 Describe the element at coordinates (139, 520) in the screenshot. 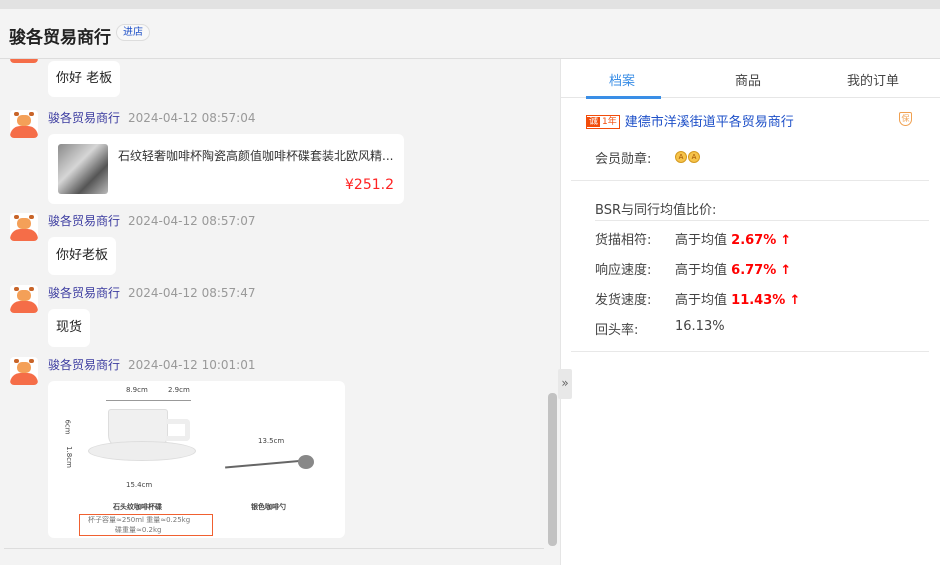

I see `spec-text: 杯子容量≈250ml 重量≈0.25kg` at that location.